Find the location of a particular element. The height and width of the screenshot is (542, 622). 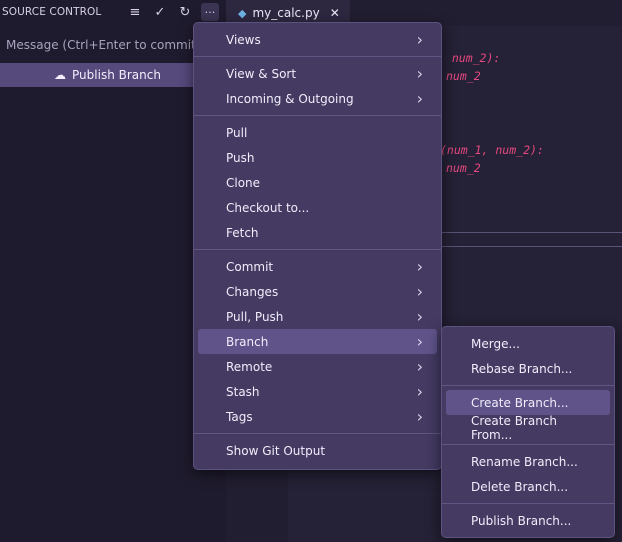

menu-item-label: Pull, Push is located at coordinates (255, 316).